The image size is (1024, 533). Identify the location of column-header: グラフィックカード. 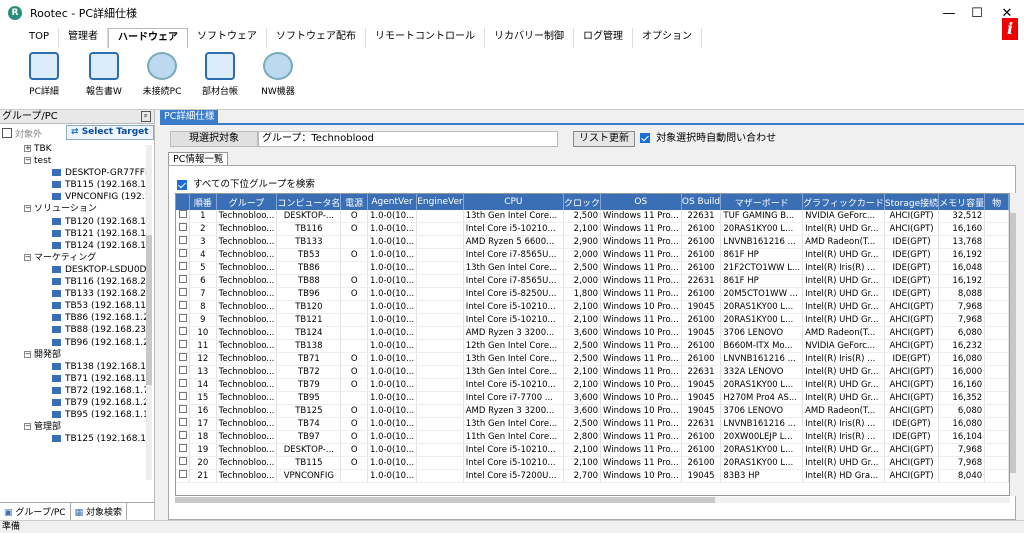
(843, 202).